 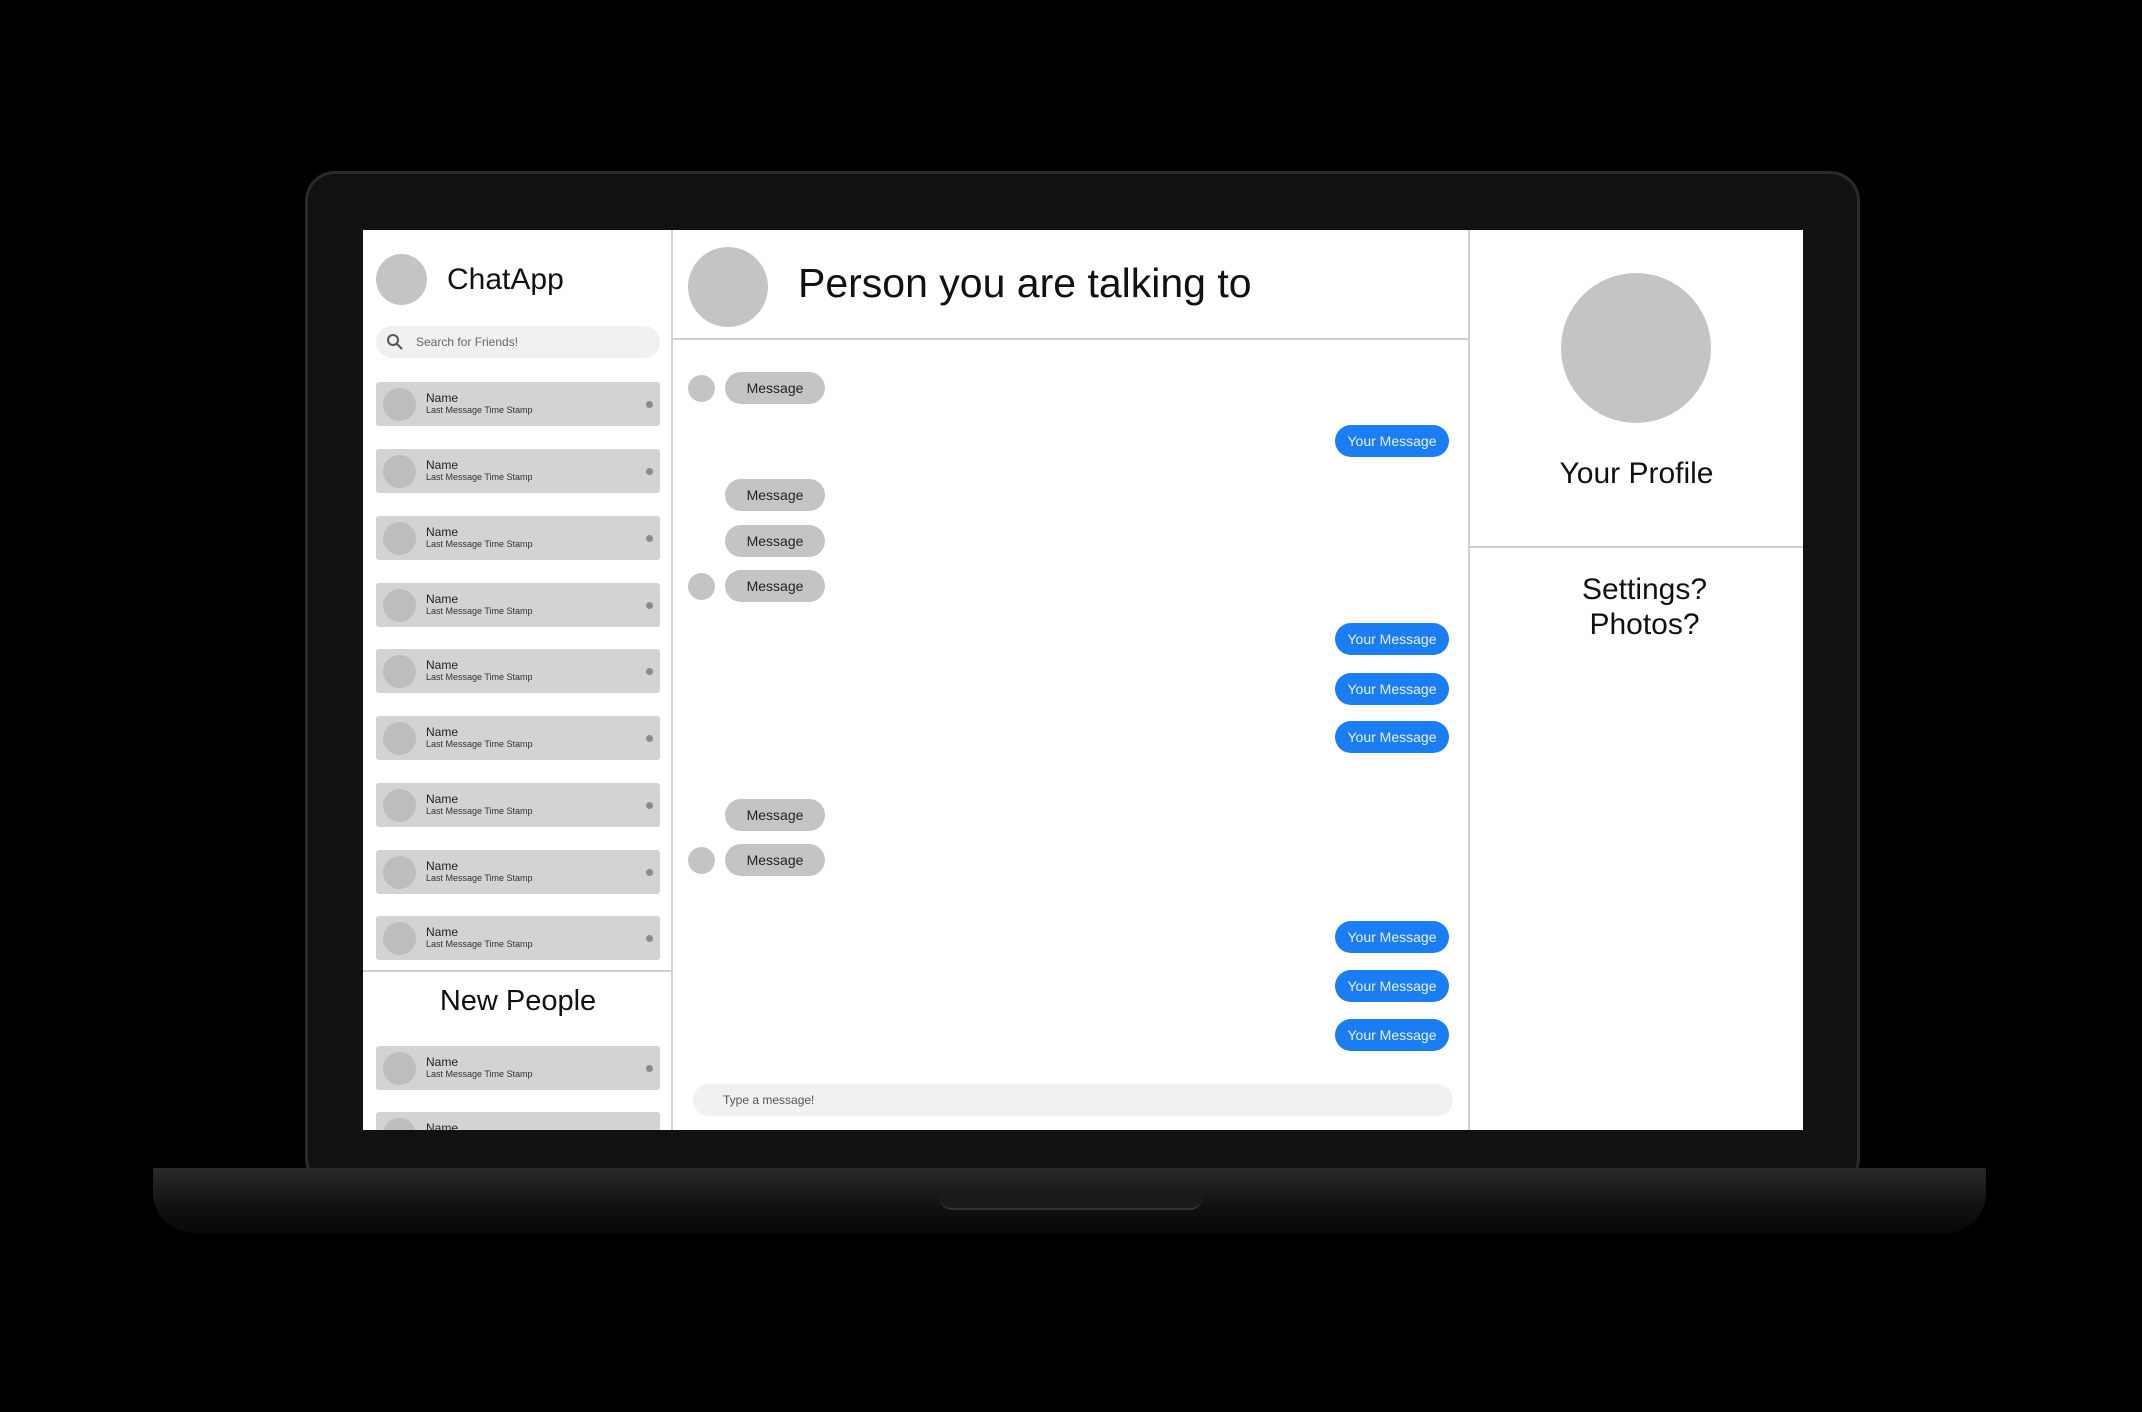 What do you see at coordinates (518, 1001) in the screenshot?
I see `new-people-title: New People` at bounding box center [518, 1001].